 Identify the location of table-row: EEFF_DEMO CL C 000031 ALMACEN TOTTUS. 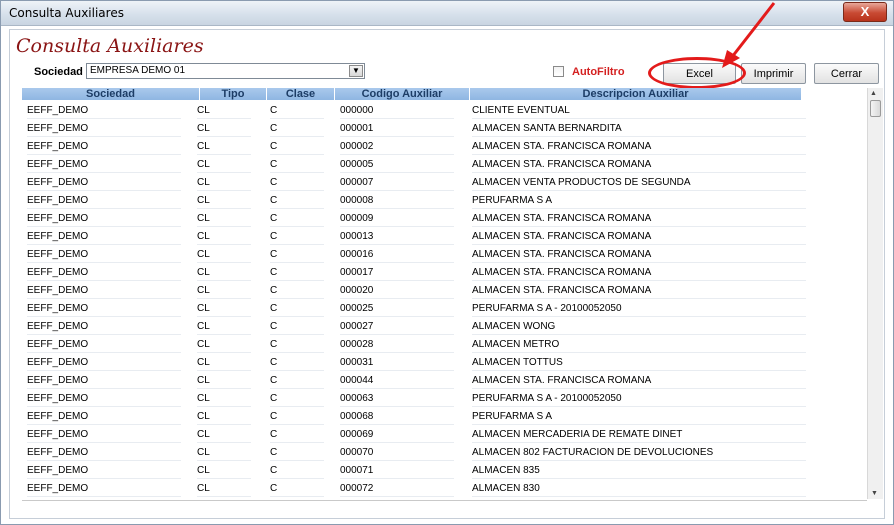
(444, 363).